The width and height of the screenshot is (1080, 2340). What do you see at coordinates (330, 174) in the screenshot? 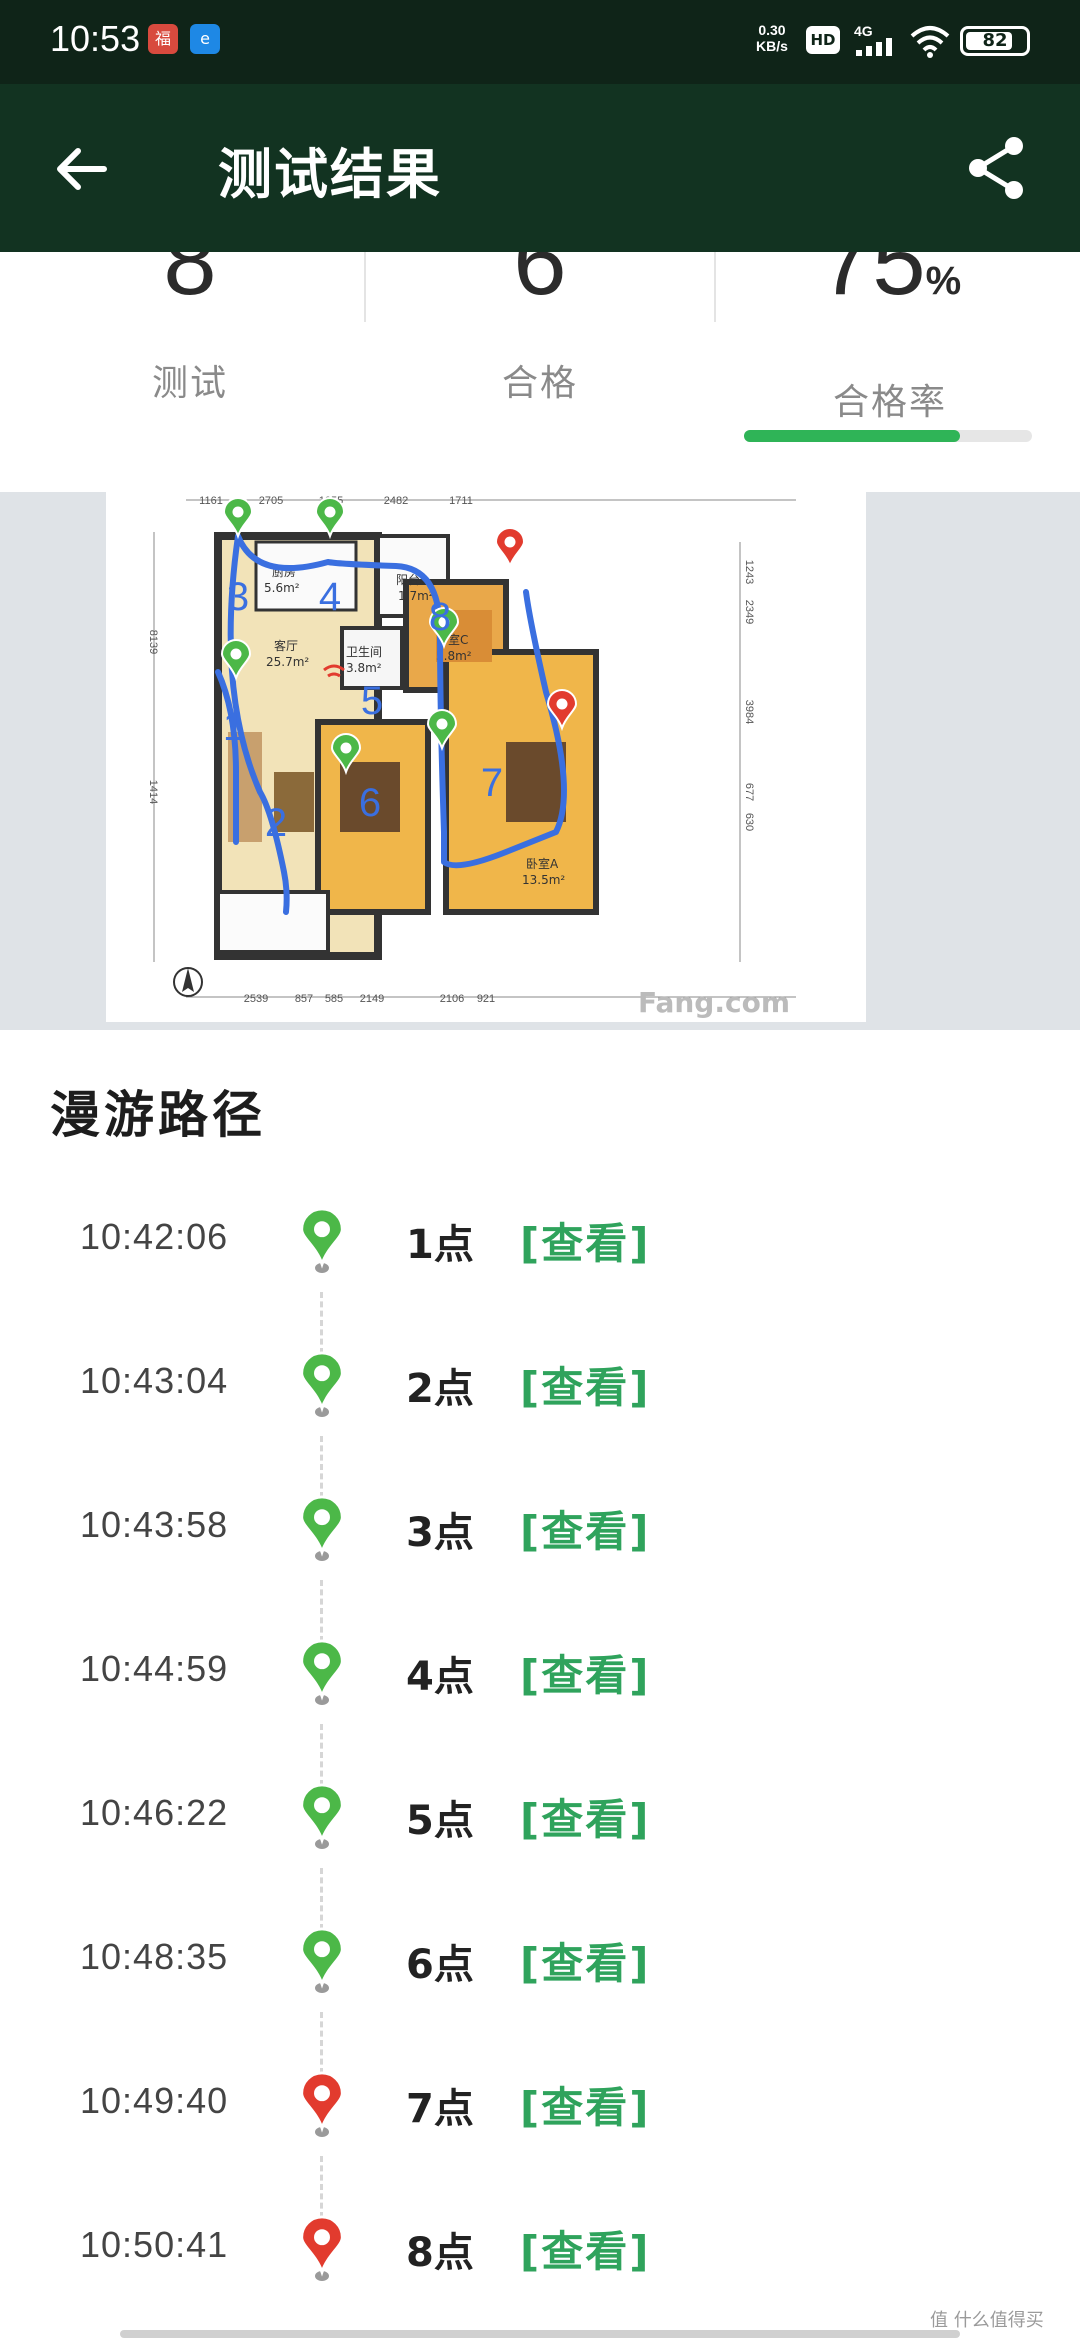
I see `page-title: 测试结果` at bounding box center [330, 174].